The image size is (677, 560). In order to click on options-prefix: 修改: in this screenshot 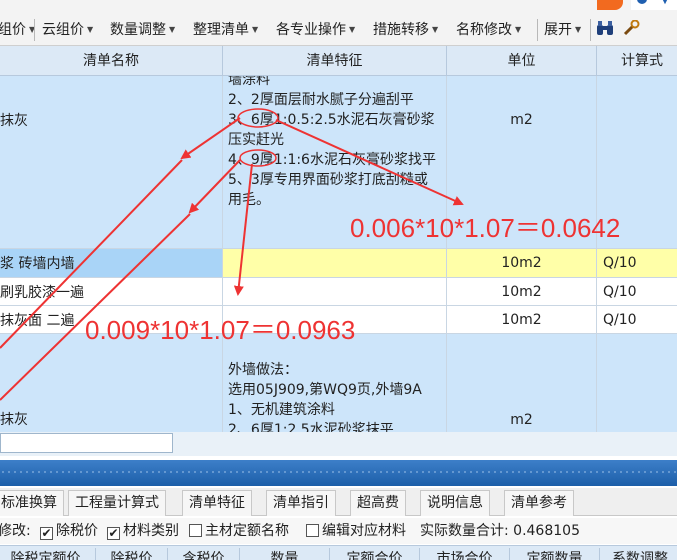, I will do `click(15, 531)`.